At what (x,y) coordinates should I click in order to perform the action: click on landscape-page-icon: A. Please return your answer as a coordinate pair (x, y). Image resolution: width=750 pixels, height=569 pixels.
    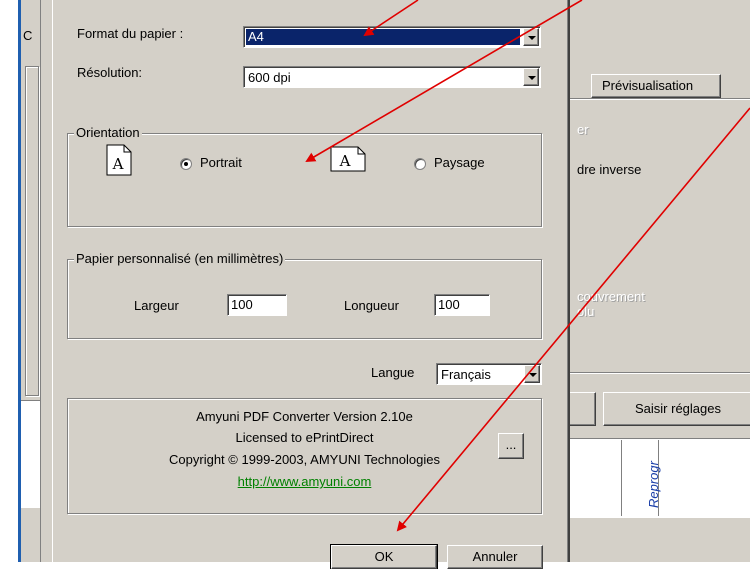
    Looking at the image, I should click on (348, 159).